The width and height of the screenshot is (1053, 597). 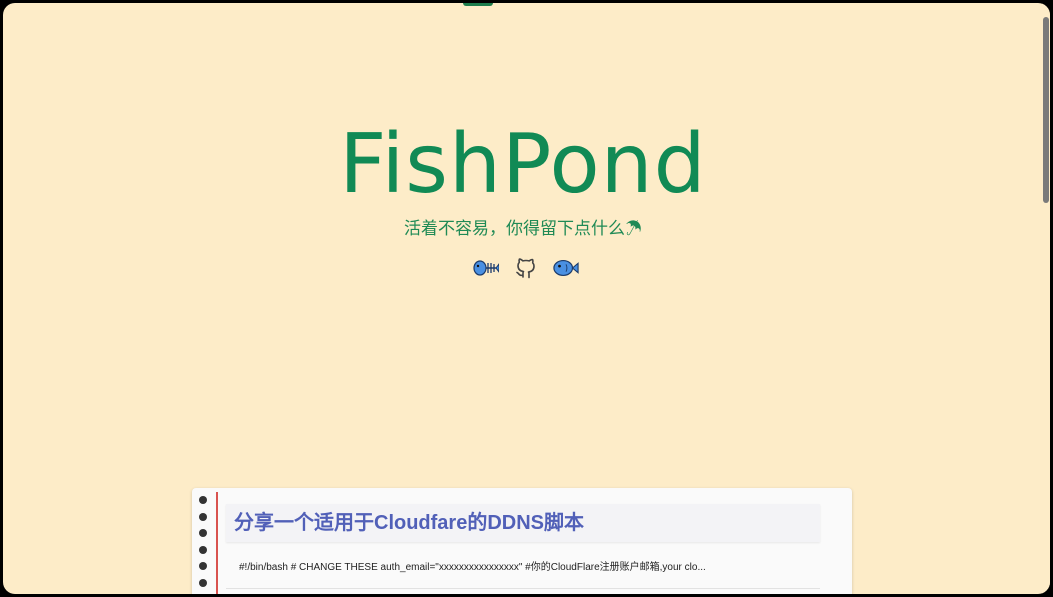 What do you see at coordinates (203, 541) in the screenshot?
I see `notebook-holes` at bounding box center [203, 541].